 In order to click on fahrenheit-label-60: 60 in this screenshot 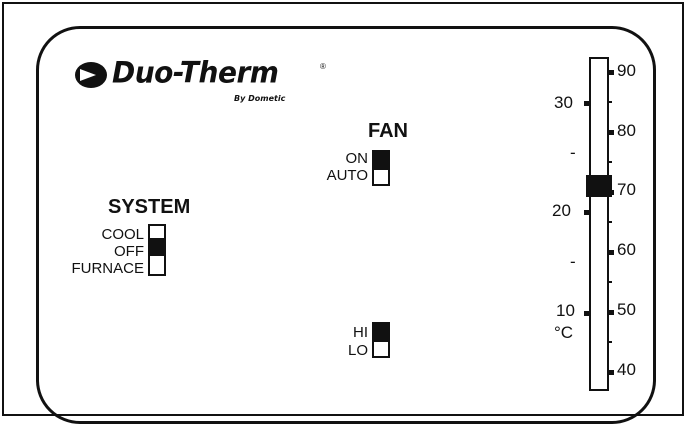, I will do `click(626, 249)`.